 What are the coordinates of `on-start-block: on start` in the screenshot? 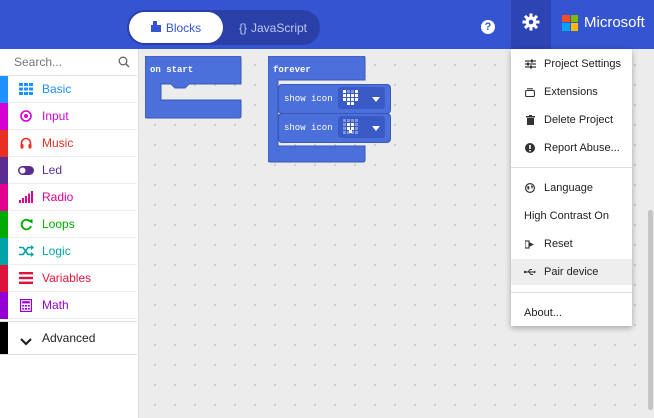 It's located at (193, 87).